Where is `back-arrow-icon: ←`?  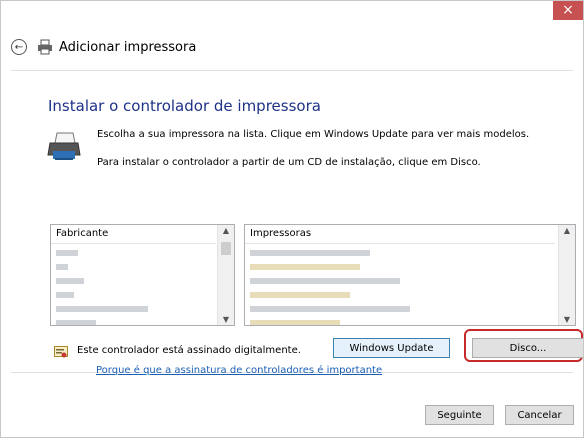 back-arrow-icon: ← is located at coordinates (19, 47).